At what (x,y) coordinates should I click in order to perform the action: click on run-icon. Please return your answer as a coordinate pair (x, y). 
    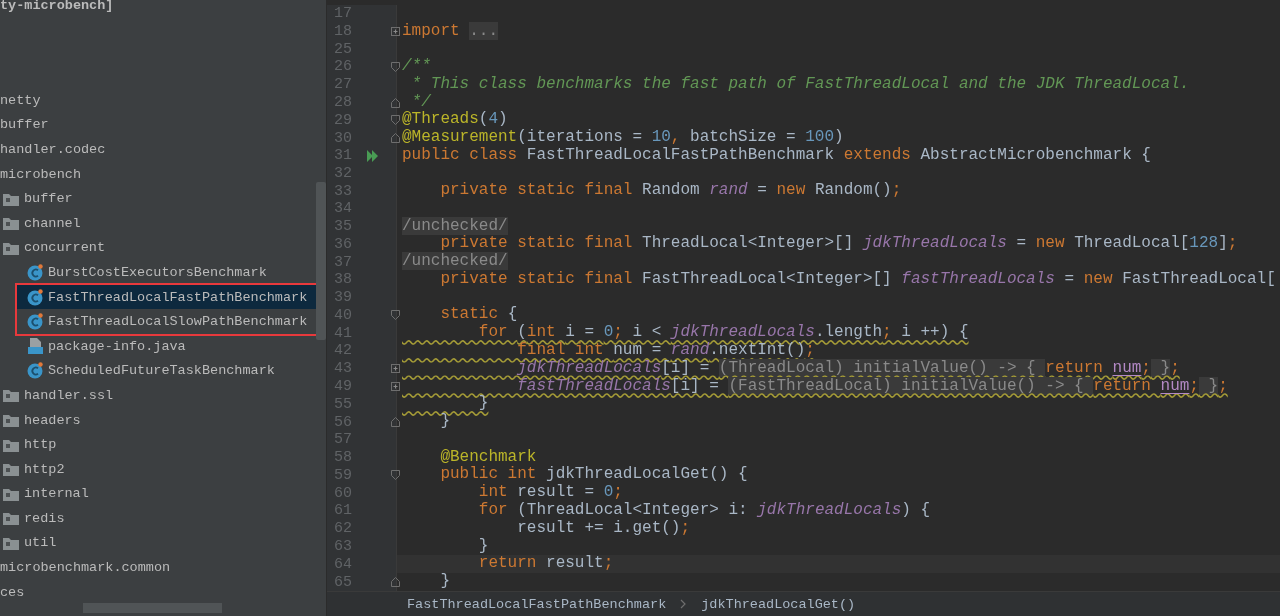
    Looking at the image, I should click on (372, 155).